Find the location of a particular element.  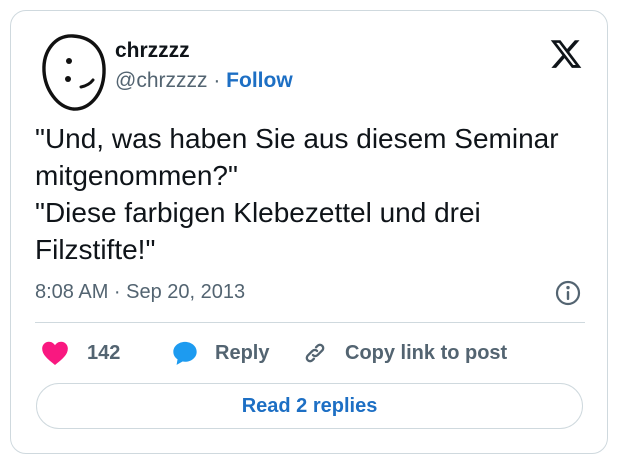

reply-label: Reply is located at coordinates (242, 352).